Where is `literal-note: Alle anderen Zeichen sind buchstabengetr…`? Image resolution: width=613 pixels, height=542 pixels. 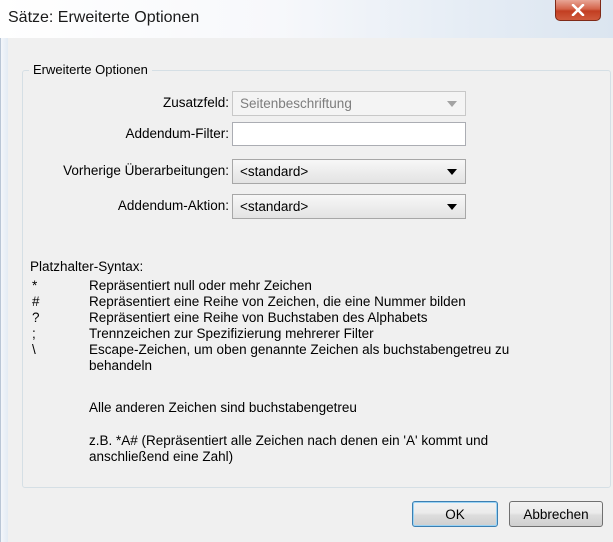
literal-note: Alle anderen Zeichen sind buchstabengetr… is located at coordinates (223, 407).